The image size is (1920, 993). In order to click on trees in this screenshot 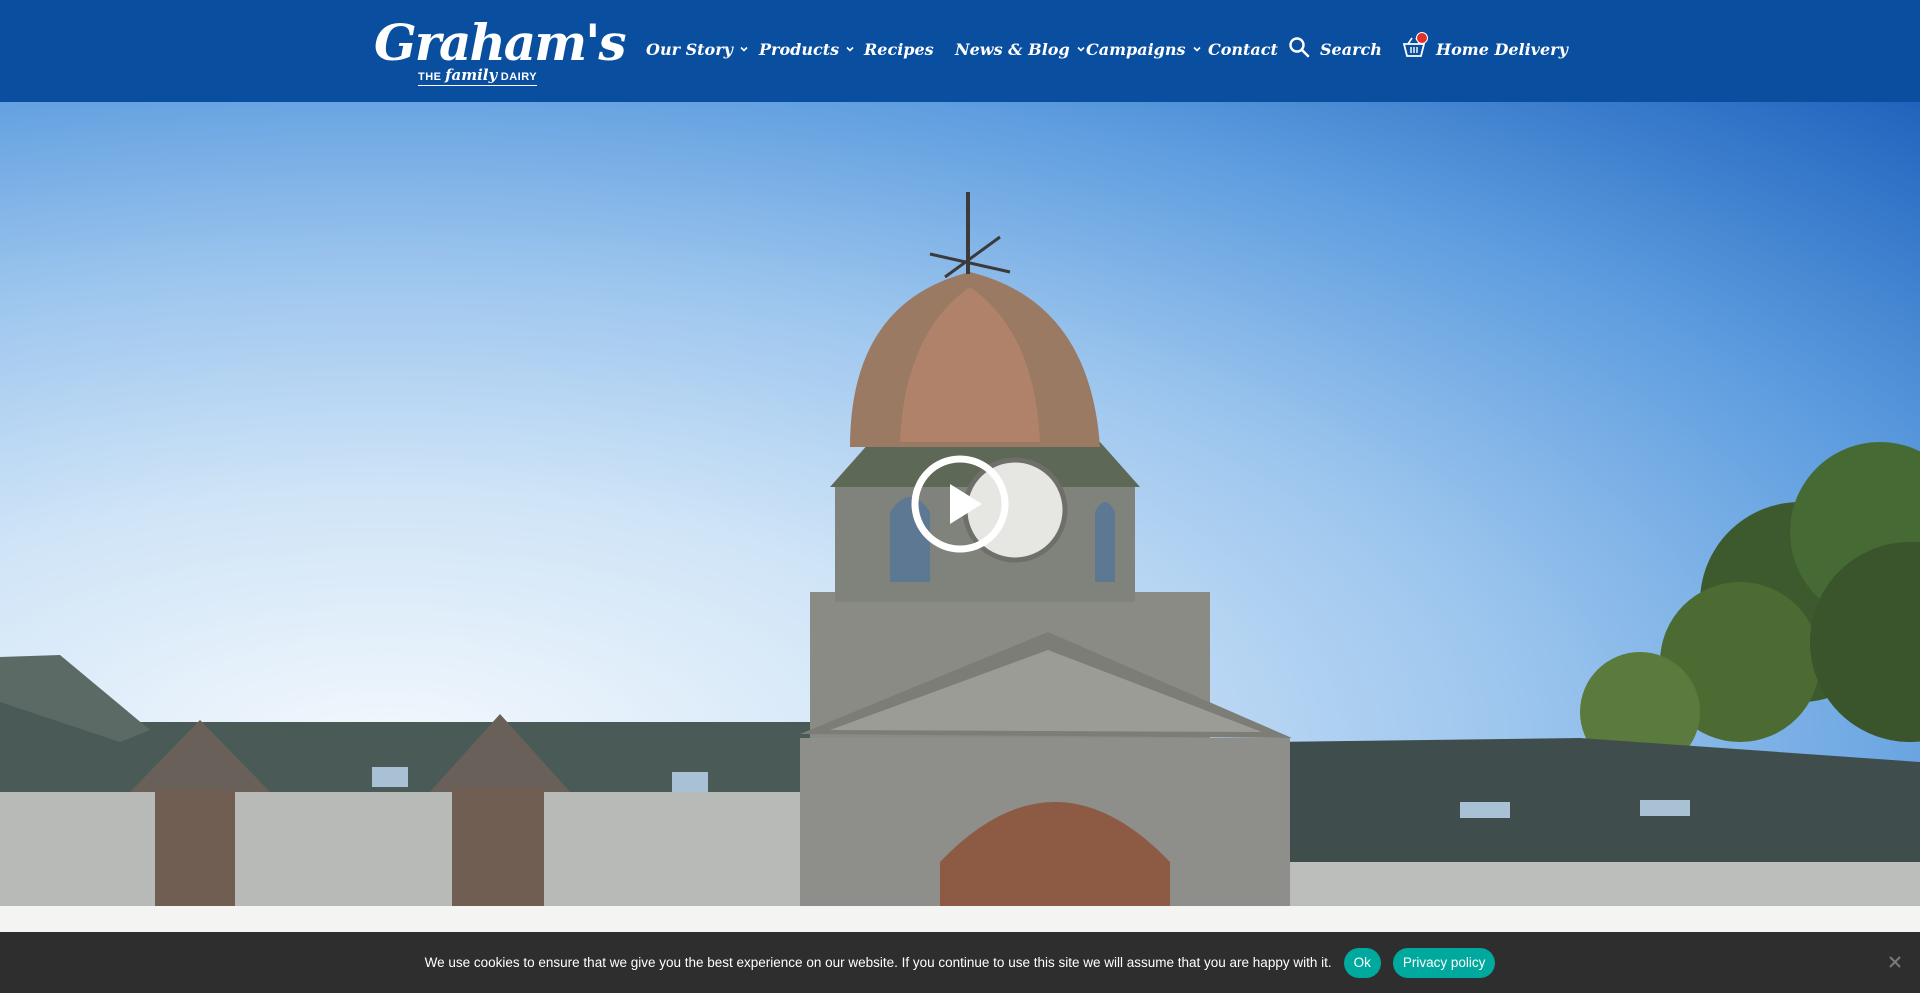, I will do `click(1750, 607)`.